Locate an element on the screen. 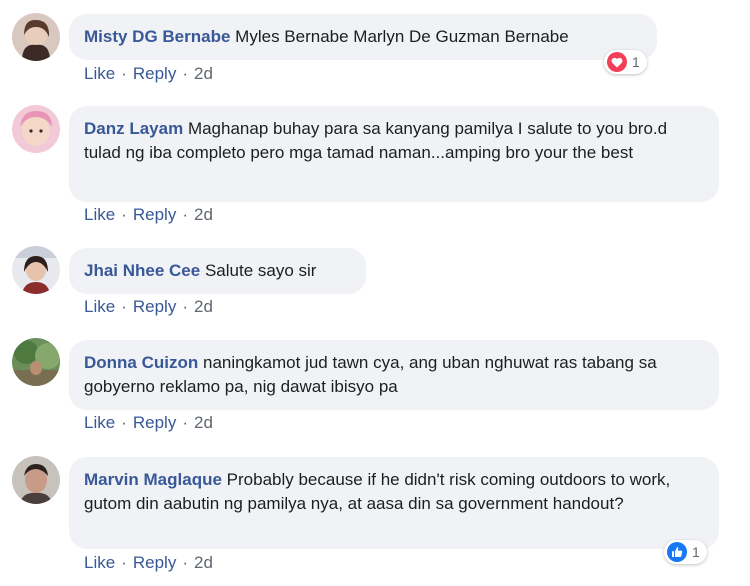 The width and height of the screenshot is (750, 586). comment-bubble: Jhai Nhee Cee Salute sayo sir is located at coordinates (217, 271).